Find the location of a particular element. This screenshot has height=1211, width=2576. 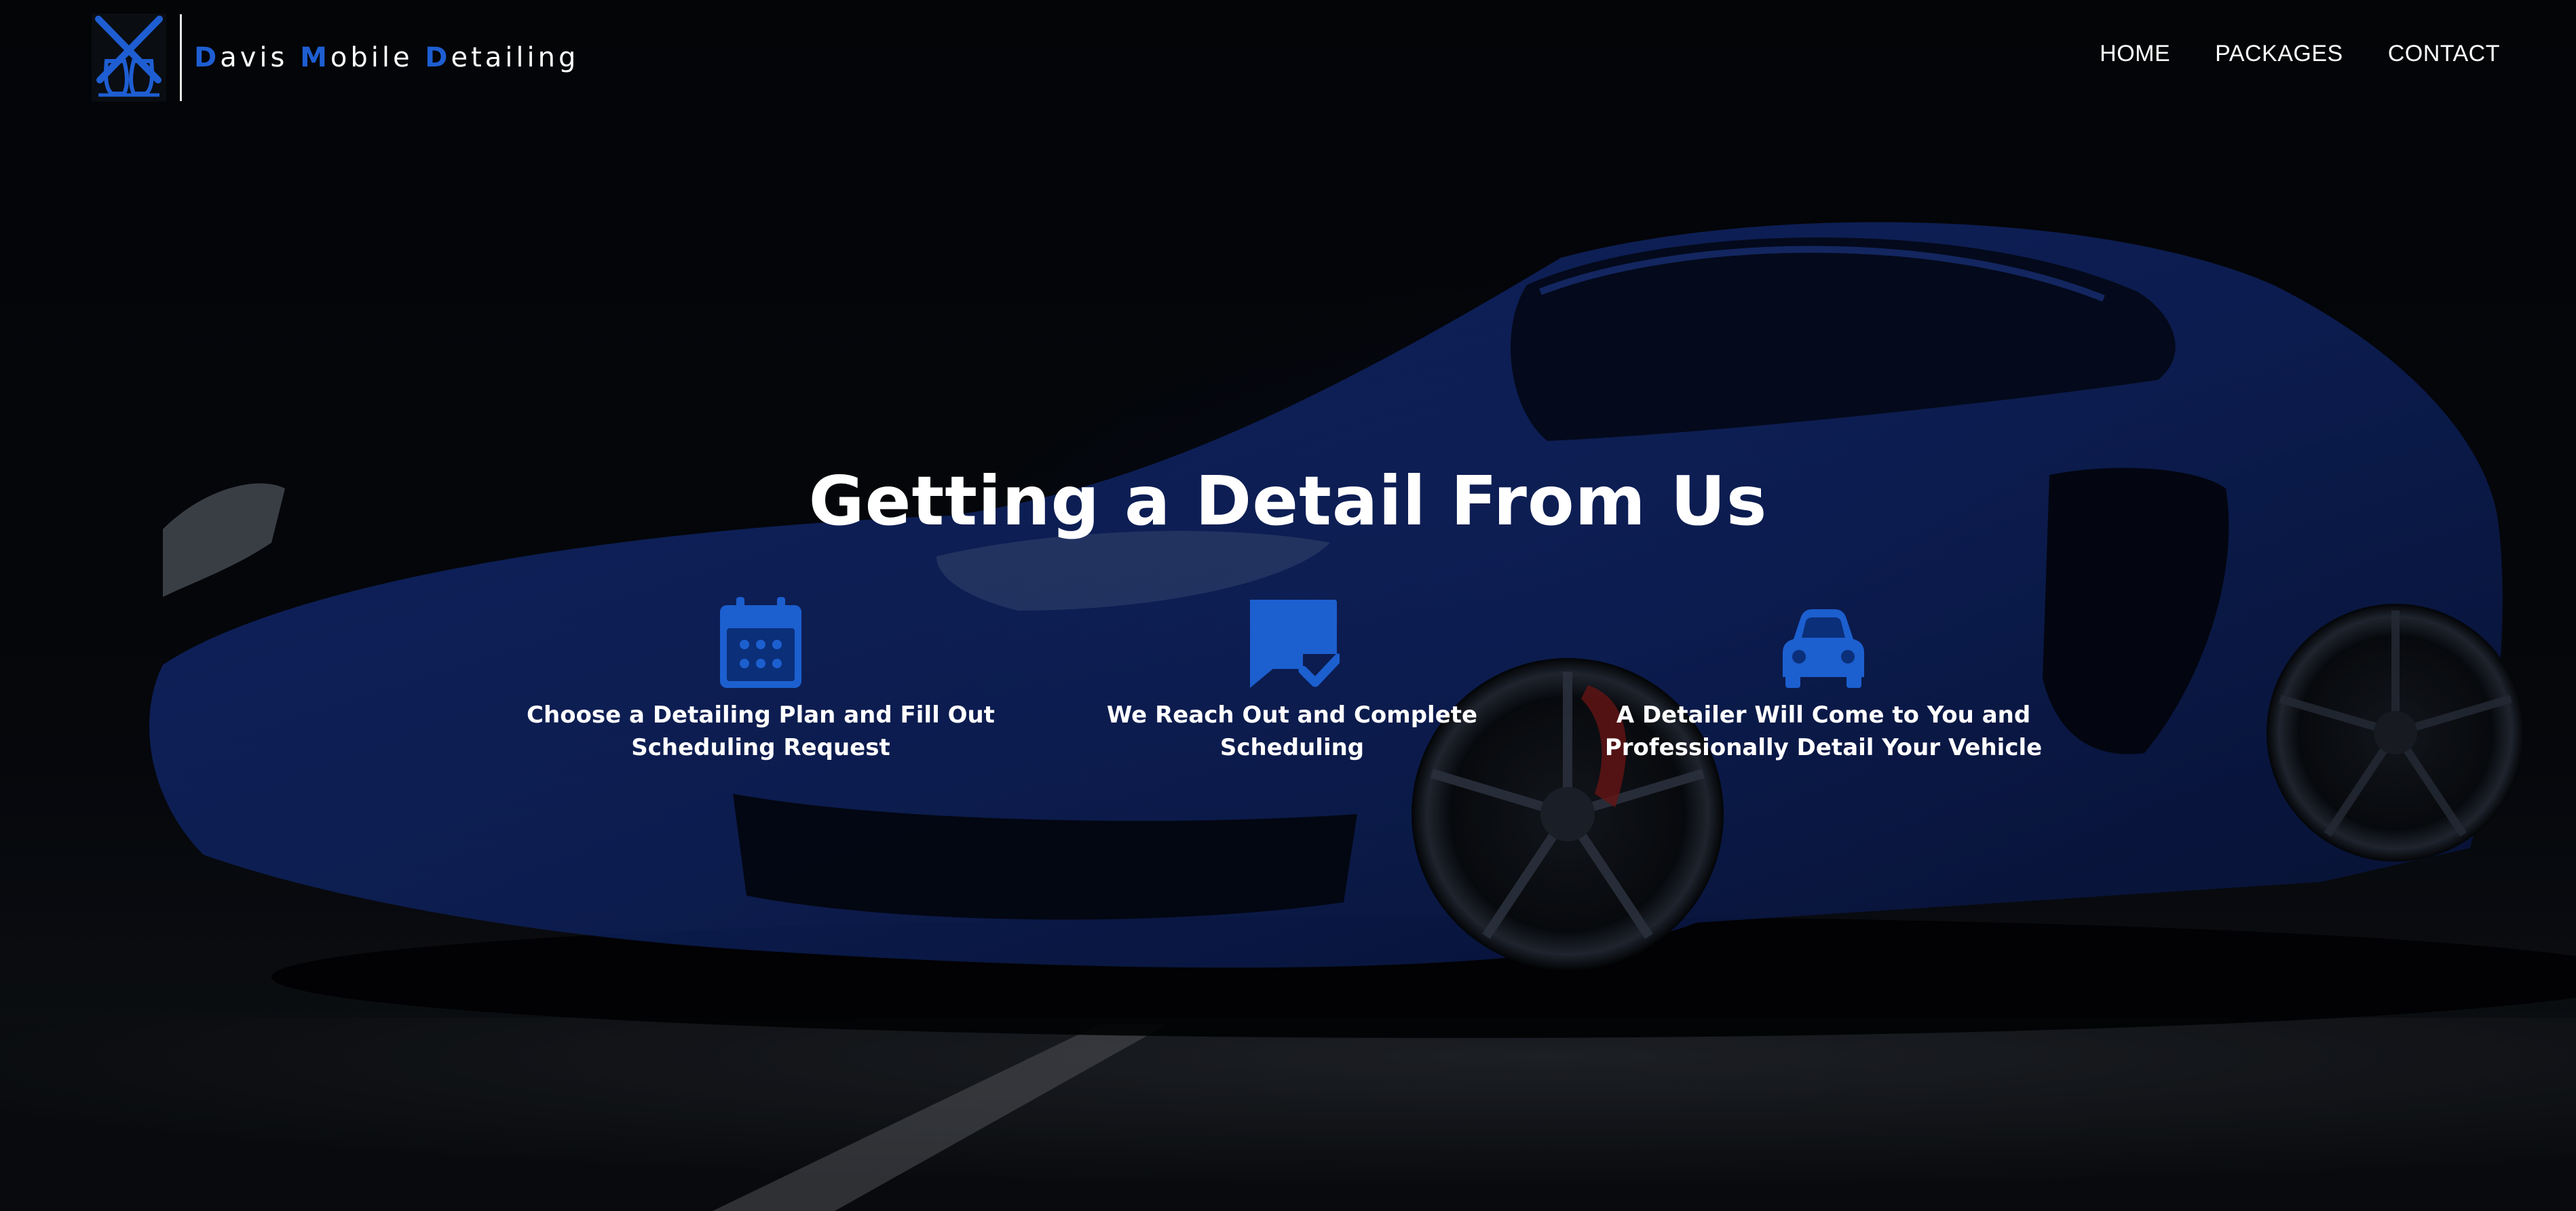

main-nav: HOME PACKAGES CONTACT is located at coordinates (2300, 54).